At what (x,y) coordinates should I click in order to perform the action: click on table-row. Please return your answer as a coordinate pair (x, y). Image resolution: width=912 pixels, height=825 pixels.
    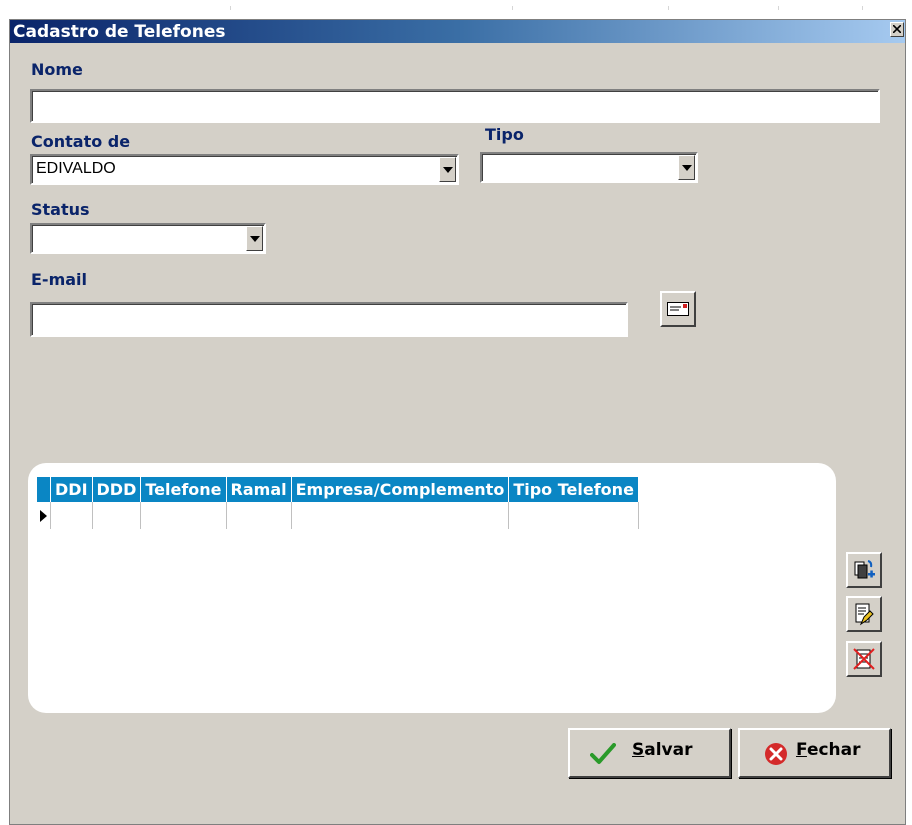
    Looking at the image, I should click on (338, 515).